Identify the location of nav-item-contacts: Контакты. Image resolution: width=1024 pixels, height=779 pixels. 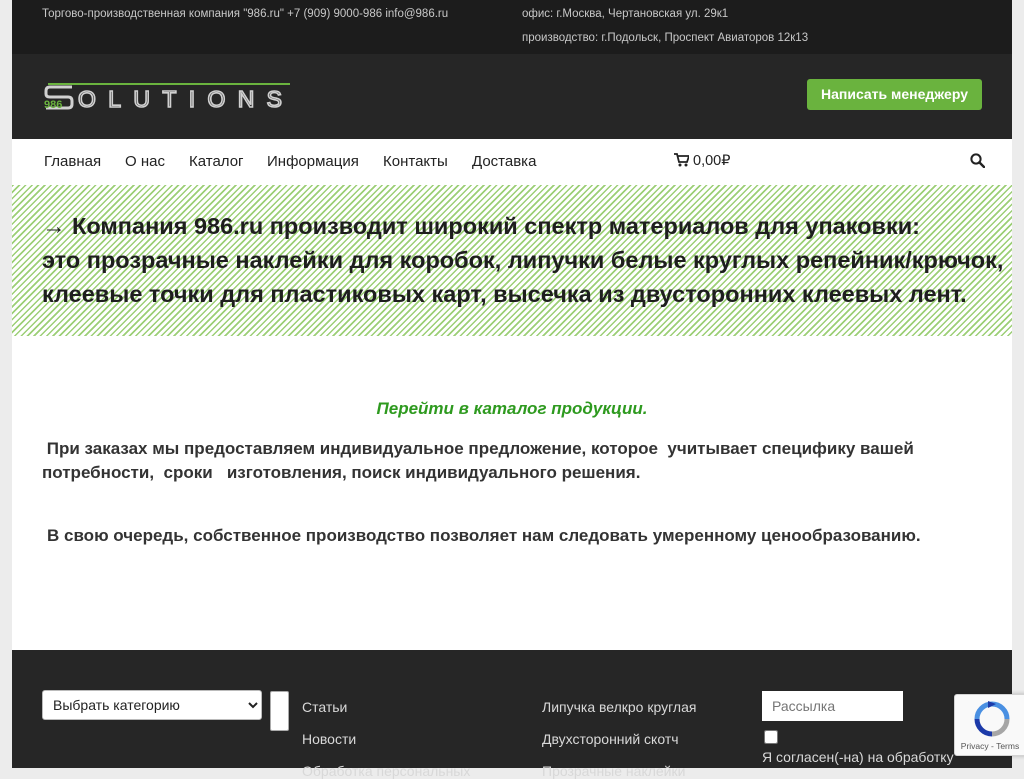
(415, 161).